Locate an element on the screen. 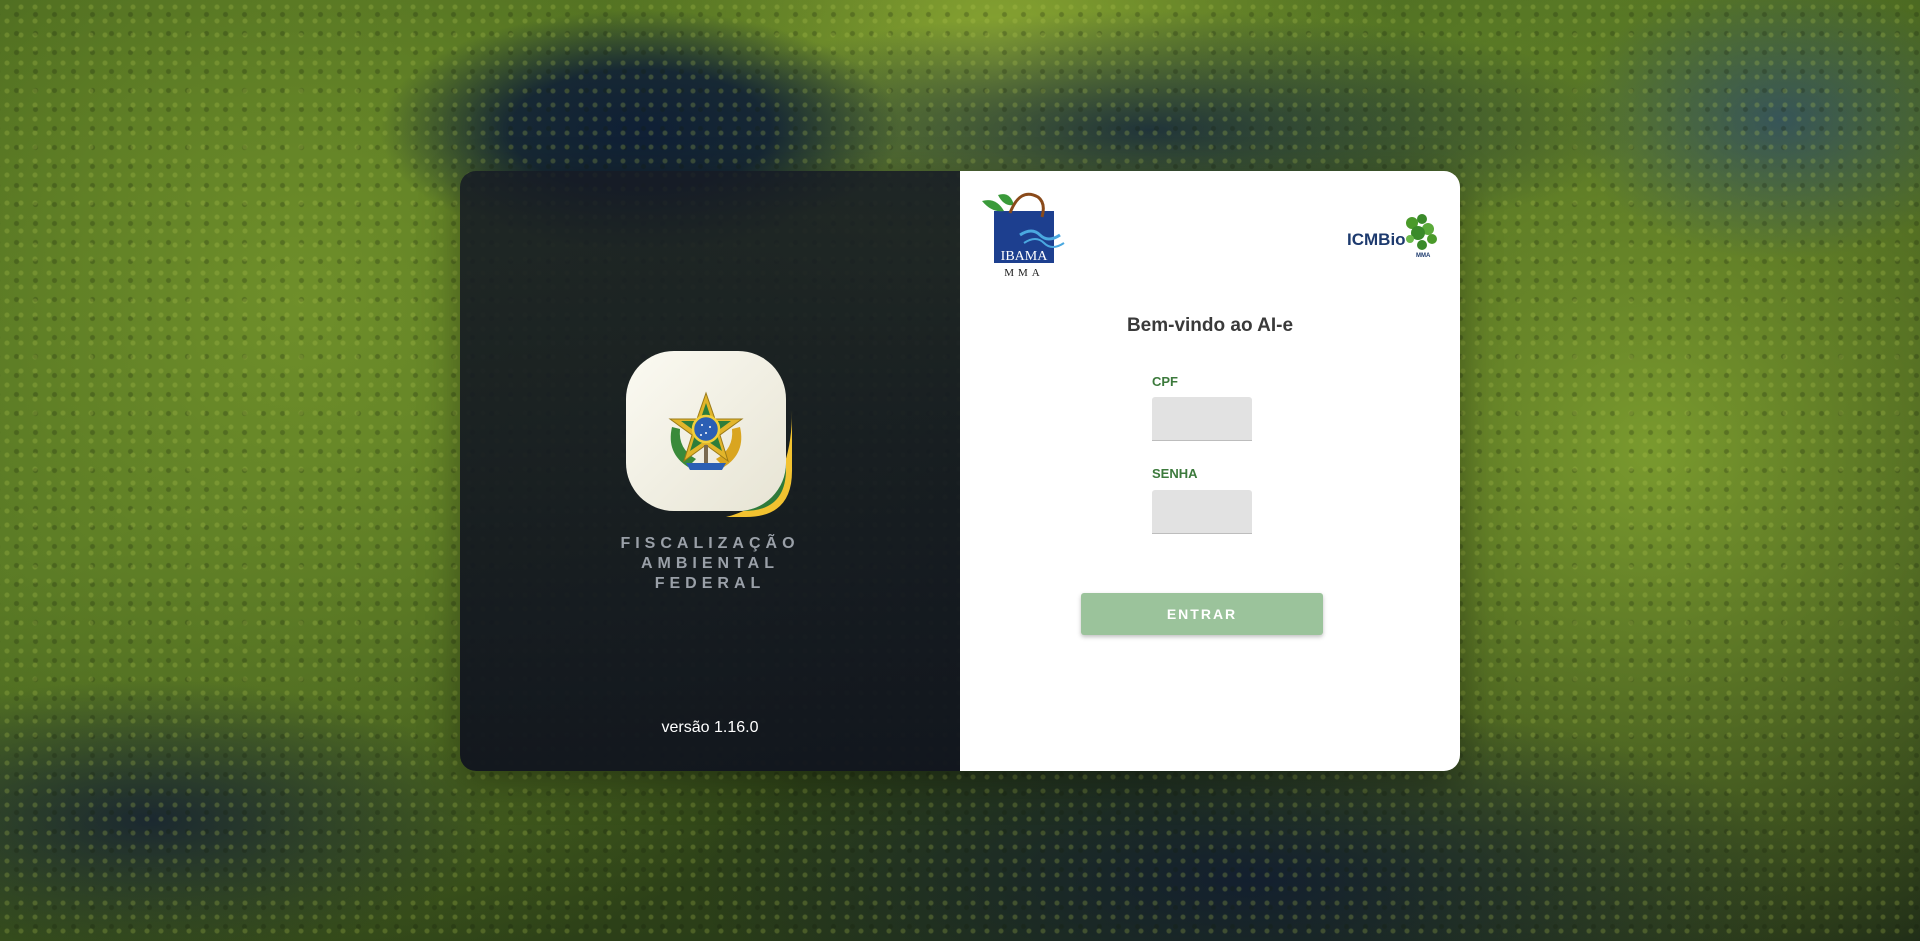  icmbio-subtext: MMA is located at coordinates (1423, 256).